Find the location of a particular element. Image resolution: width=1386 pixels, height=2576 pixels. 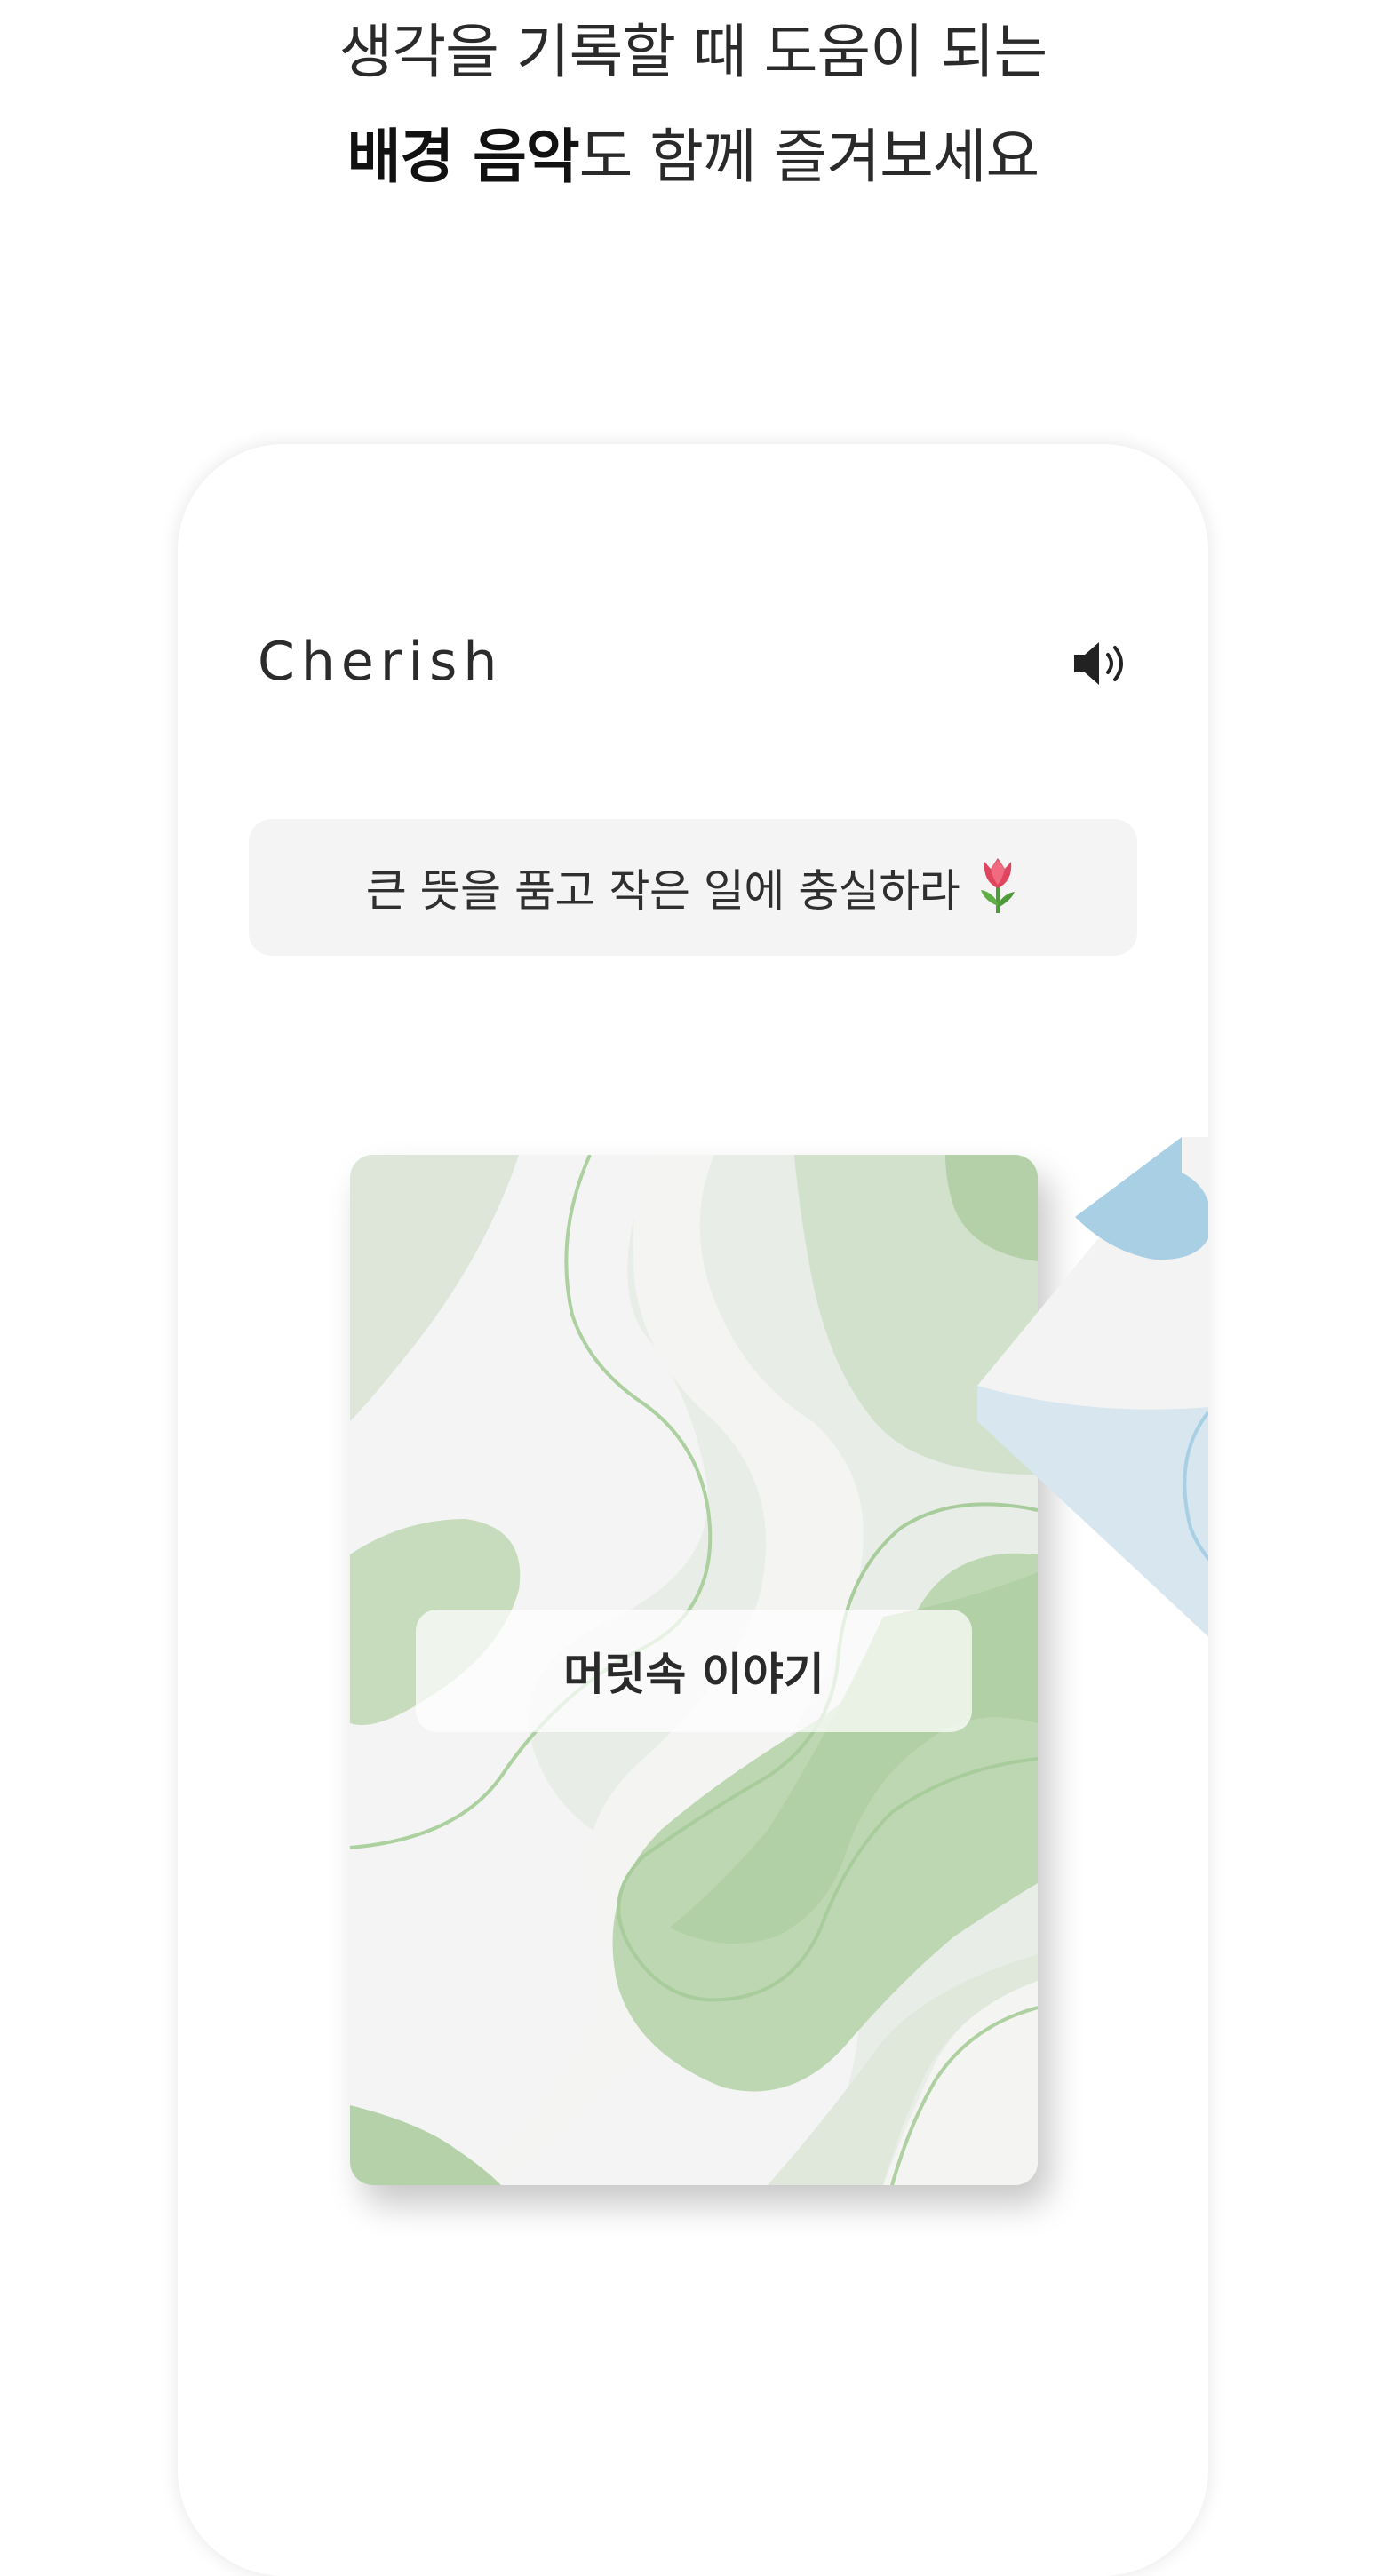

quote-text: 큰 뜻을 품고 작은 일에 충실하라 is located at coordinates (662, 891).